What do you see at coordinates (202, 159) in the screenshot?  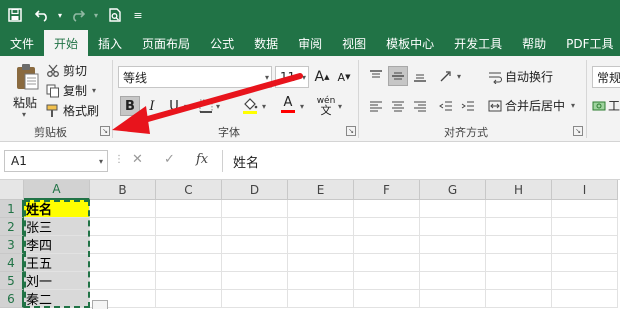 I see `insert-function-icon: fx` at bounding box center [202, 159].